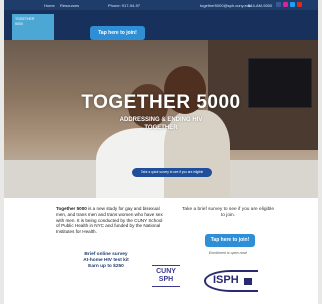 The width and height of the screenshot is (322, 304). What do you see at coordinates (248, 281) in the screenshot?
I see `isph-logo-mark` at bounding box center [248, 281].